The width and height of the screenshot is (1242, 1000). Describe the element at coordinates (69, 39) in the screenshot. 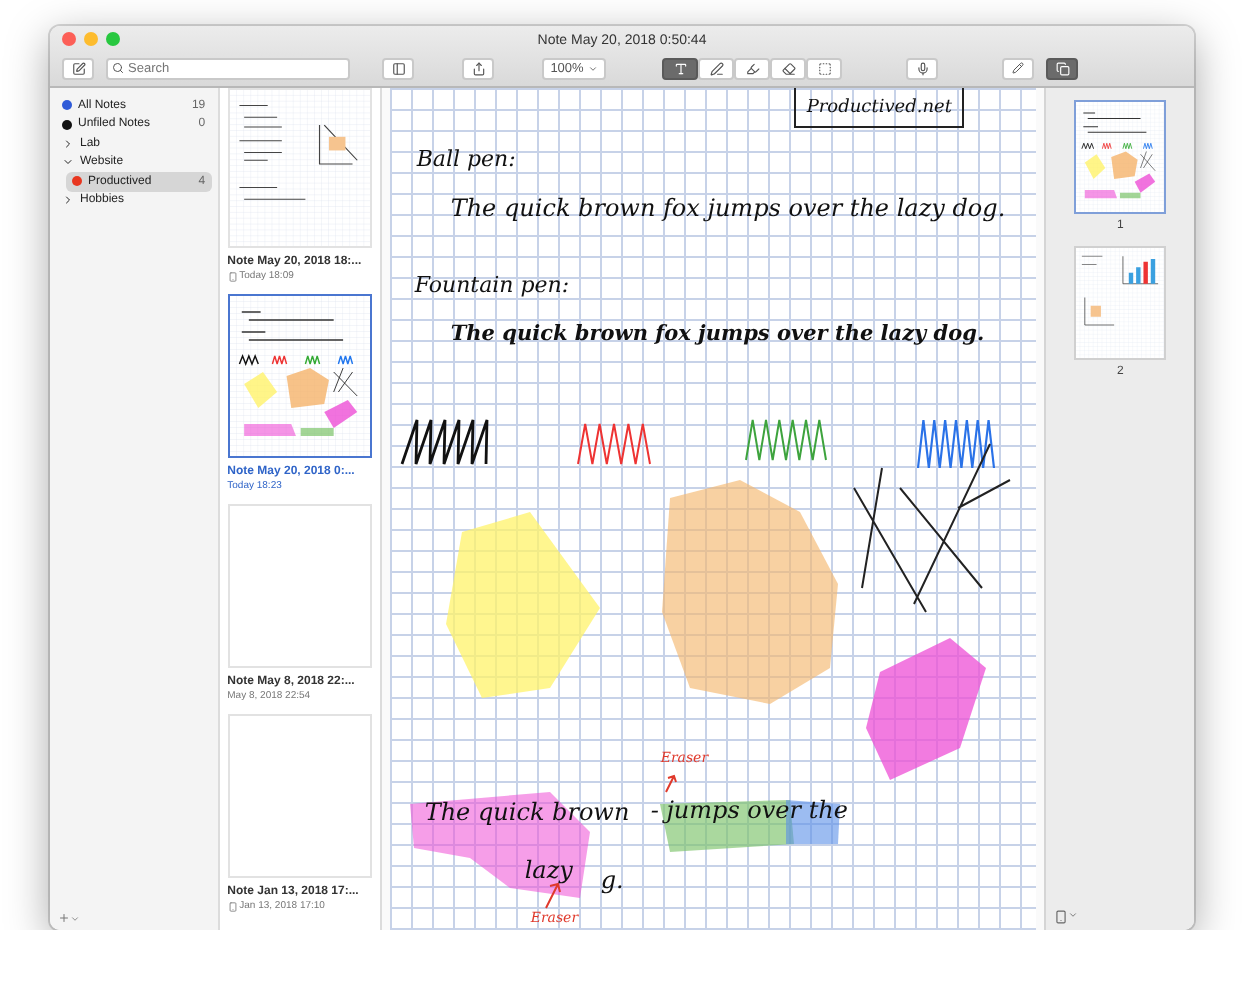

I see `close-button` at that location.